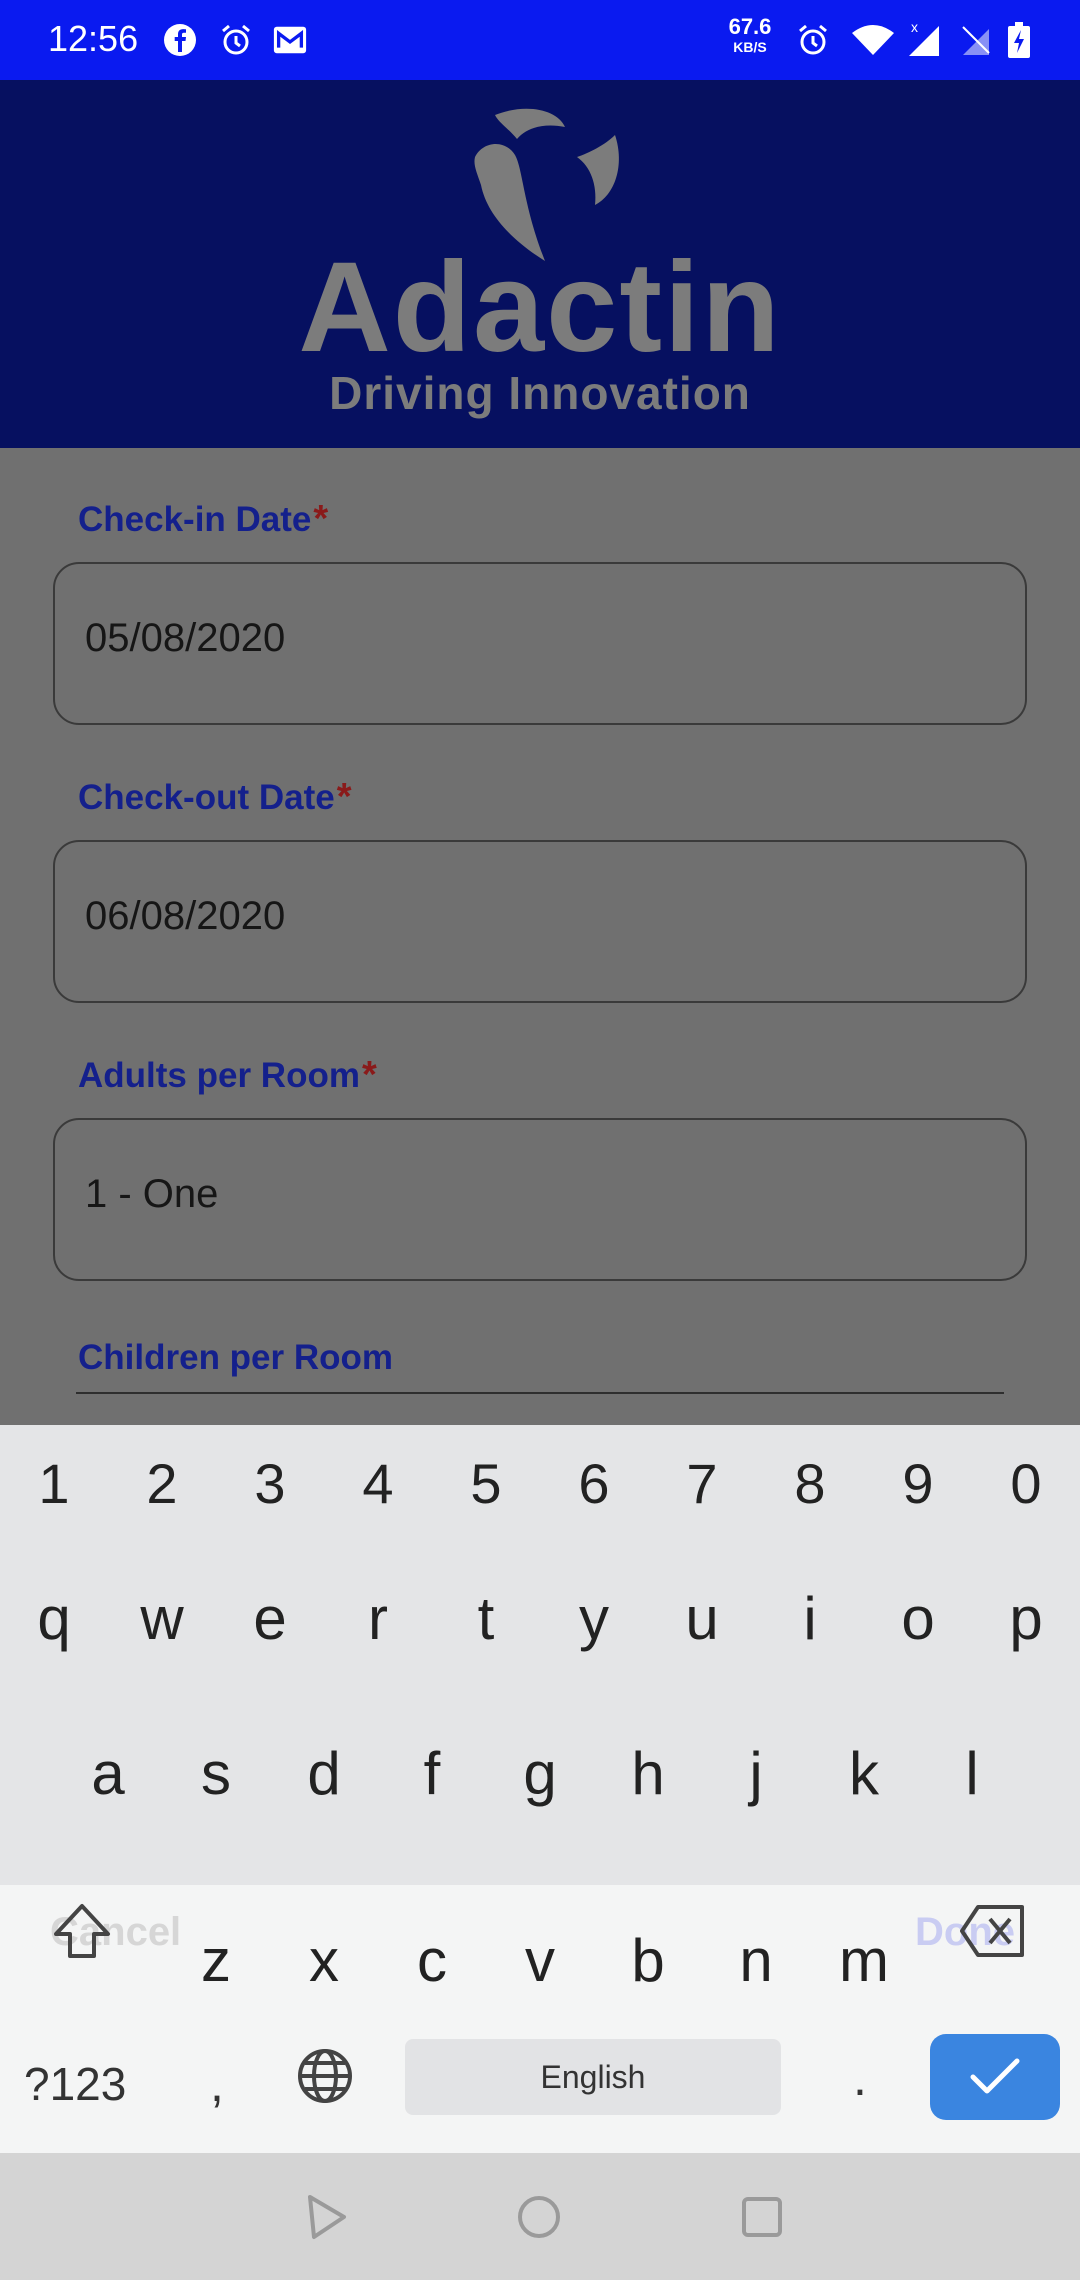 Image resolution: width=1080 pixels, height=2280 pixels. I want to click on key-g: g, so click(540, 1773).